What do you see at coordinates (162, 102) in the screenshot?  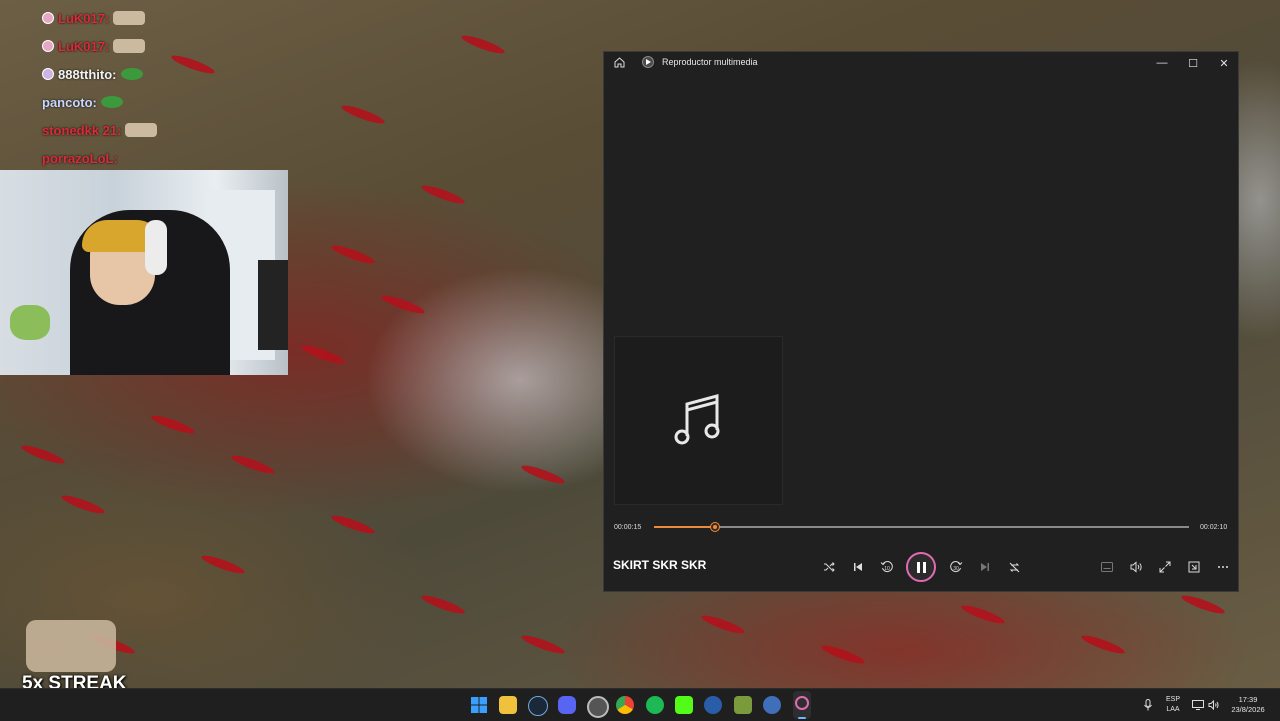 I see `chat-message: pancoto:` at bounding box center [162, 102].